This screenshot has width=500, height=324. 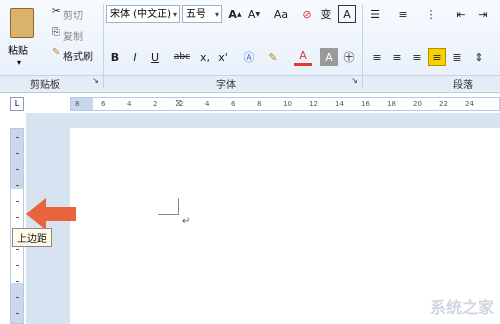 I want to click on multilevel-list-icon: ⋮, so click(x=431, y=14).